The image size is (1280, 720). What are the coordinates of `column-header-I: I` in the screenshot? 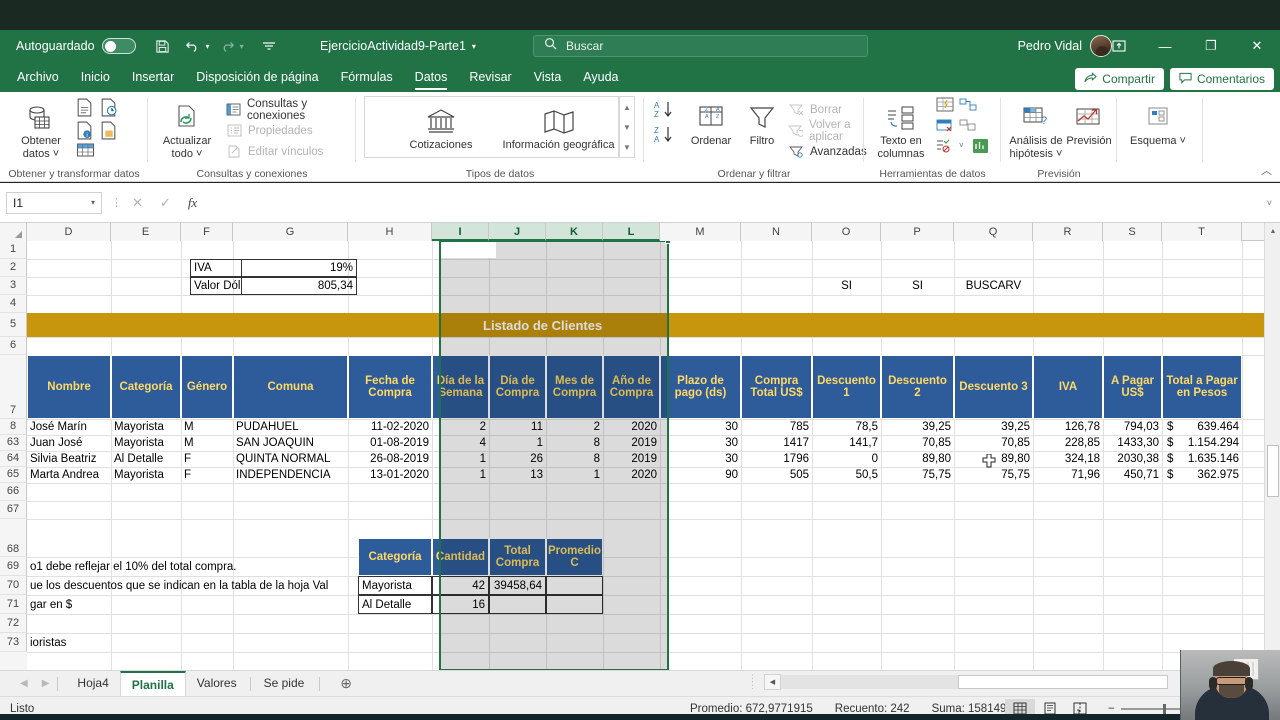 It's located at (460, 232).